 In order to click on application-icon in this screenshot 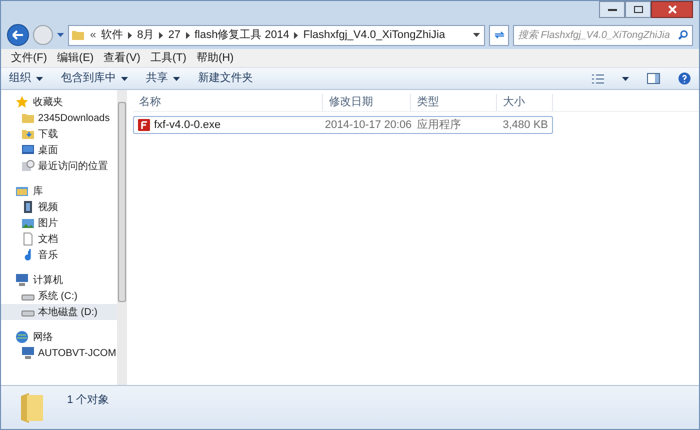, I will do `click(144, 125)`.